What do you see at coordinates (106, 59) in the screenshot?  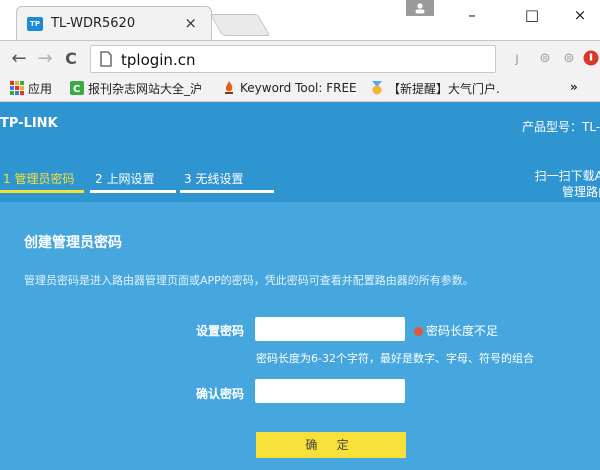 I see `page-icon` at bounding box center [106, 59].